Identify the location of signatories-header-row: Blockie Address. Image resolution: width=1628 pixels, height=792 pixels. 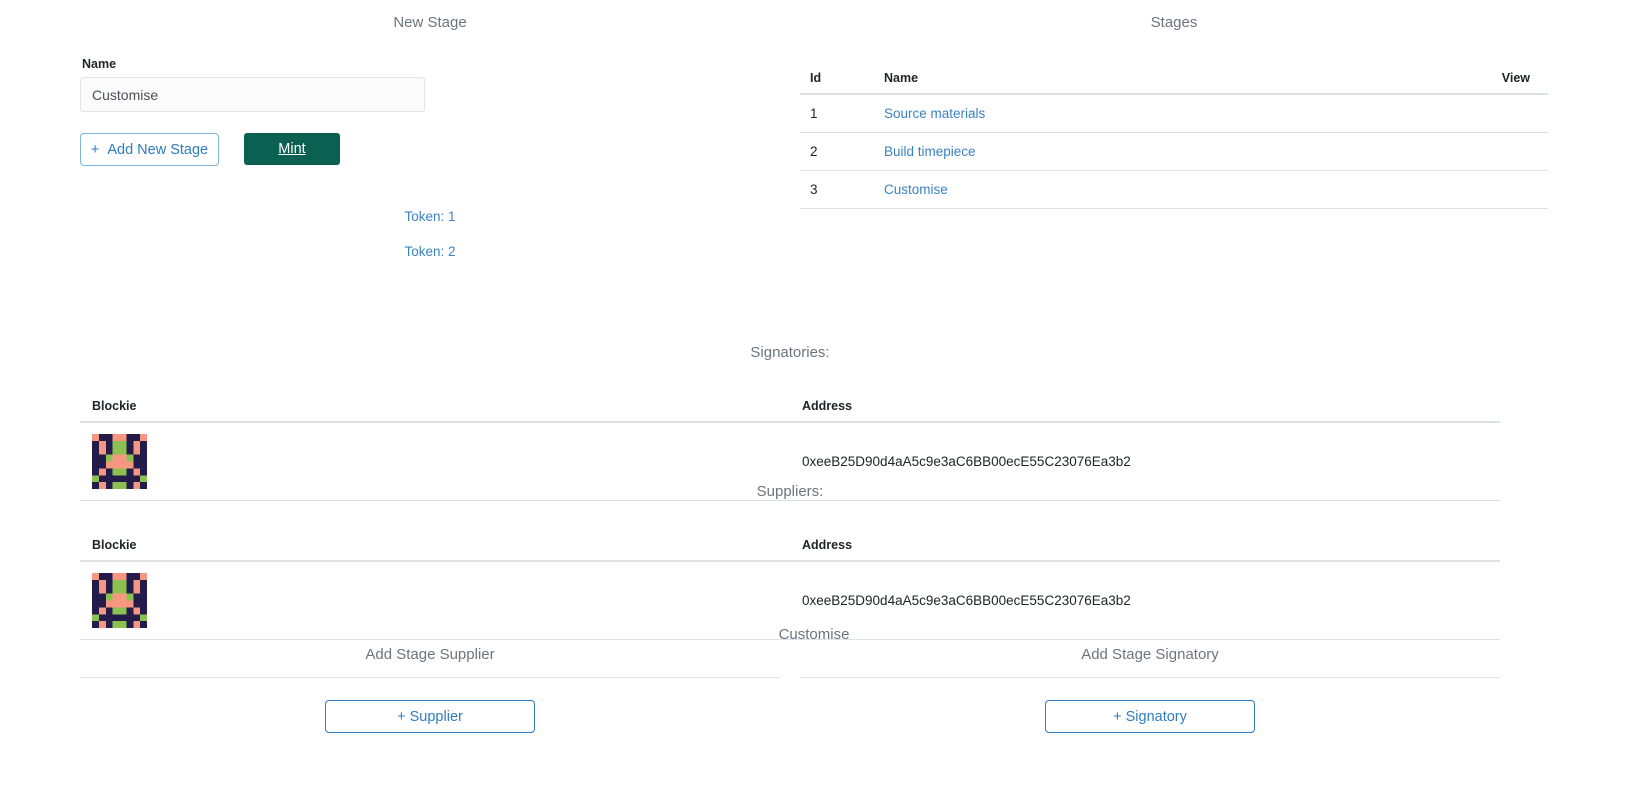
(790, 407).